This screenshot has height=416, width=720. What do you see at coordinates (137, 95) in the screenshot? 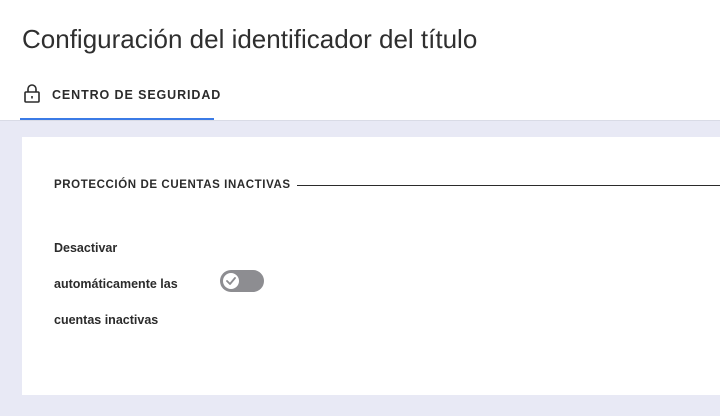
I see `tab-label: CENTRO DE SEGURIDAD` at bounding box center [137, 95].